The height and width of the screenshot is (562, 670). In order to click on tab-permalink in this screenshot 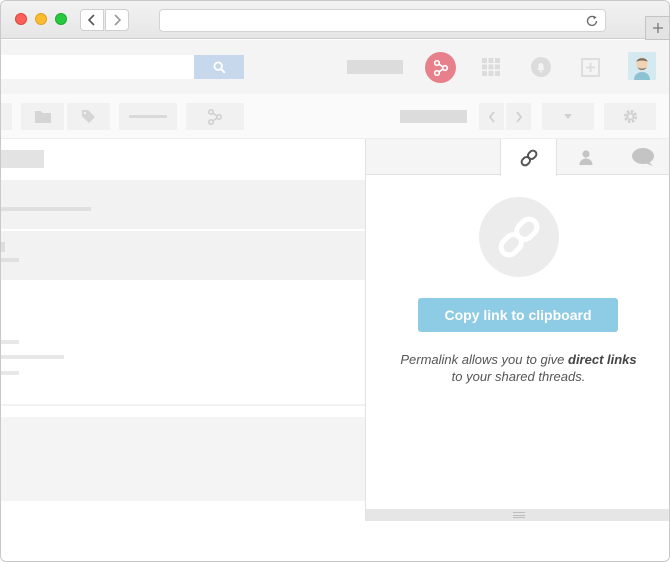, I will do `click(528, 157)`.